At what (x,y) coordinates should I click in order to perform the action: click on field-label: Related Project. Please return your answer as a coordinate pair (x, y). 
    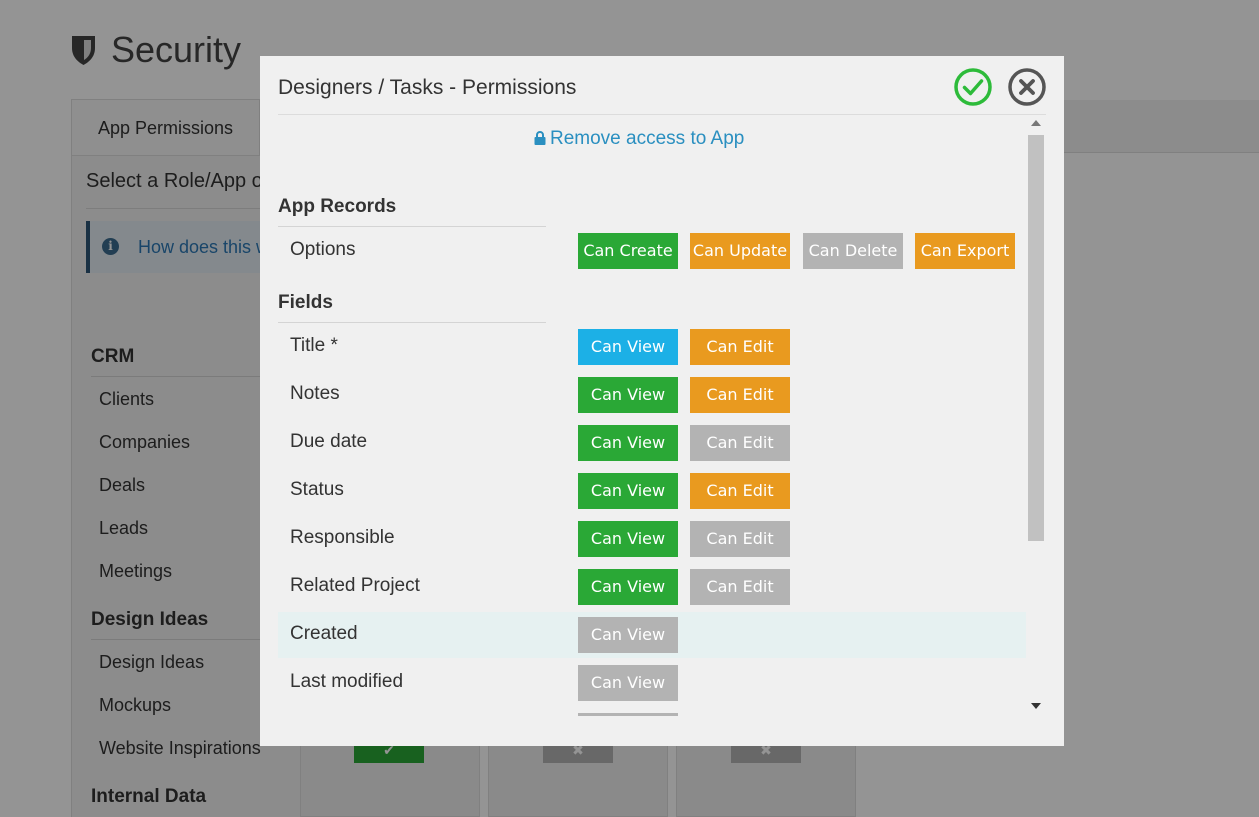
    Looking at the image, I should click on (355, 585).